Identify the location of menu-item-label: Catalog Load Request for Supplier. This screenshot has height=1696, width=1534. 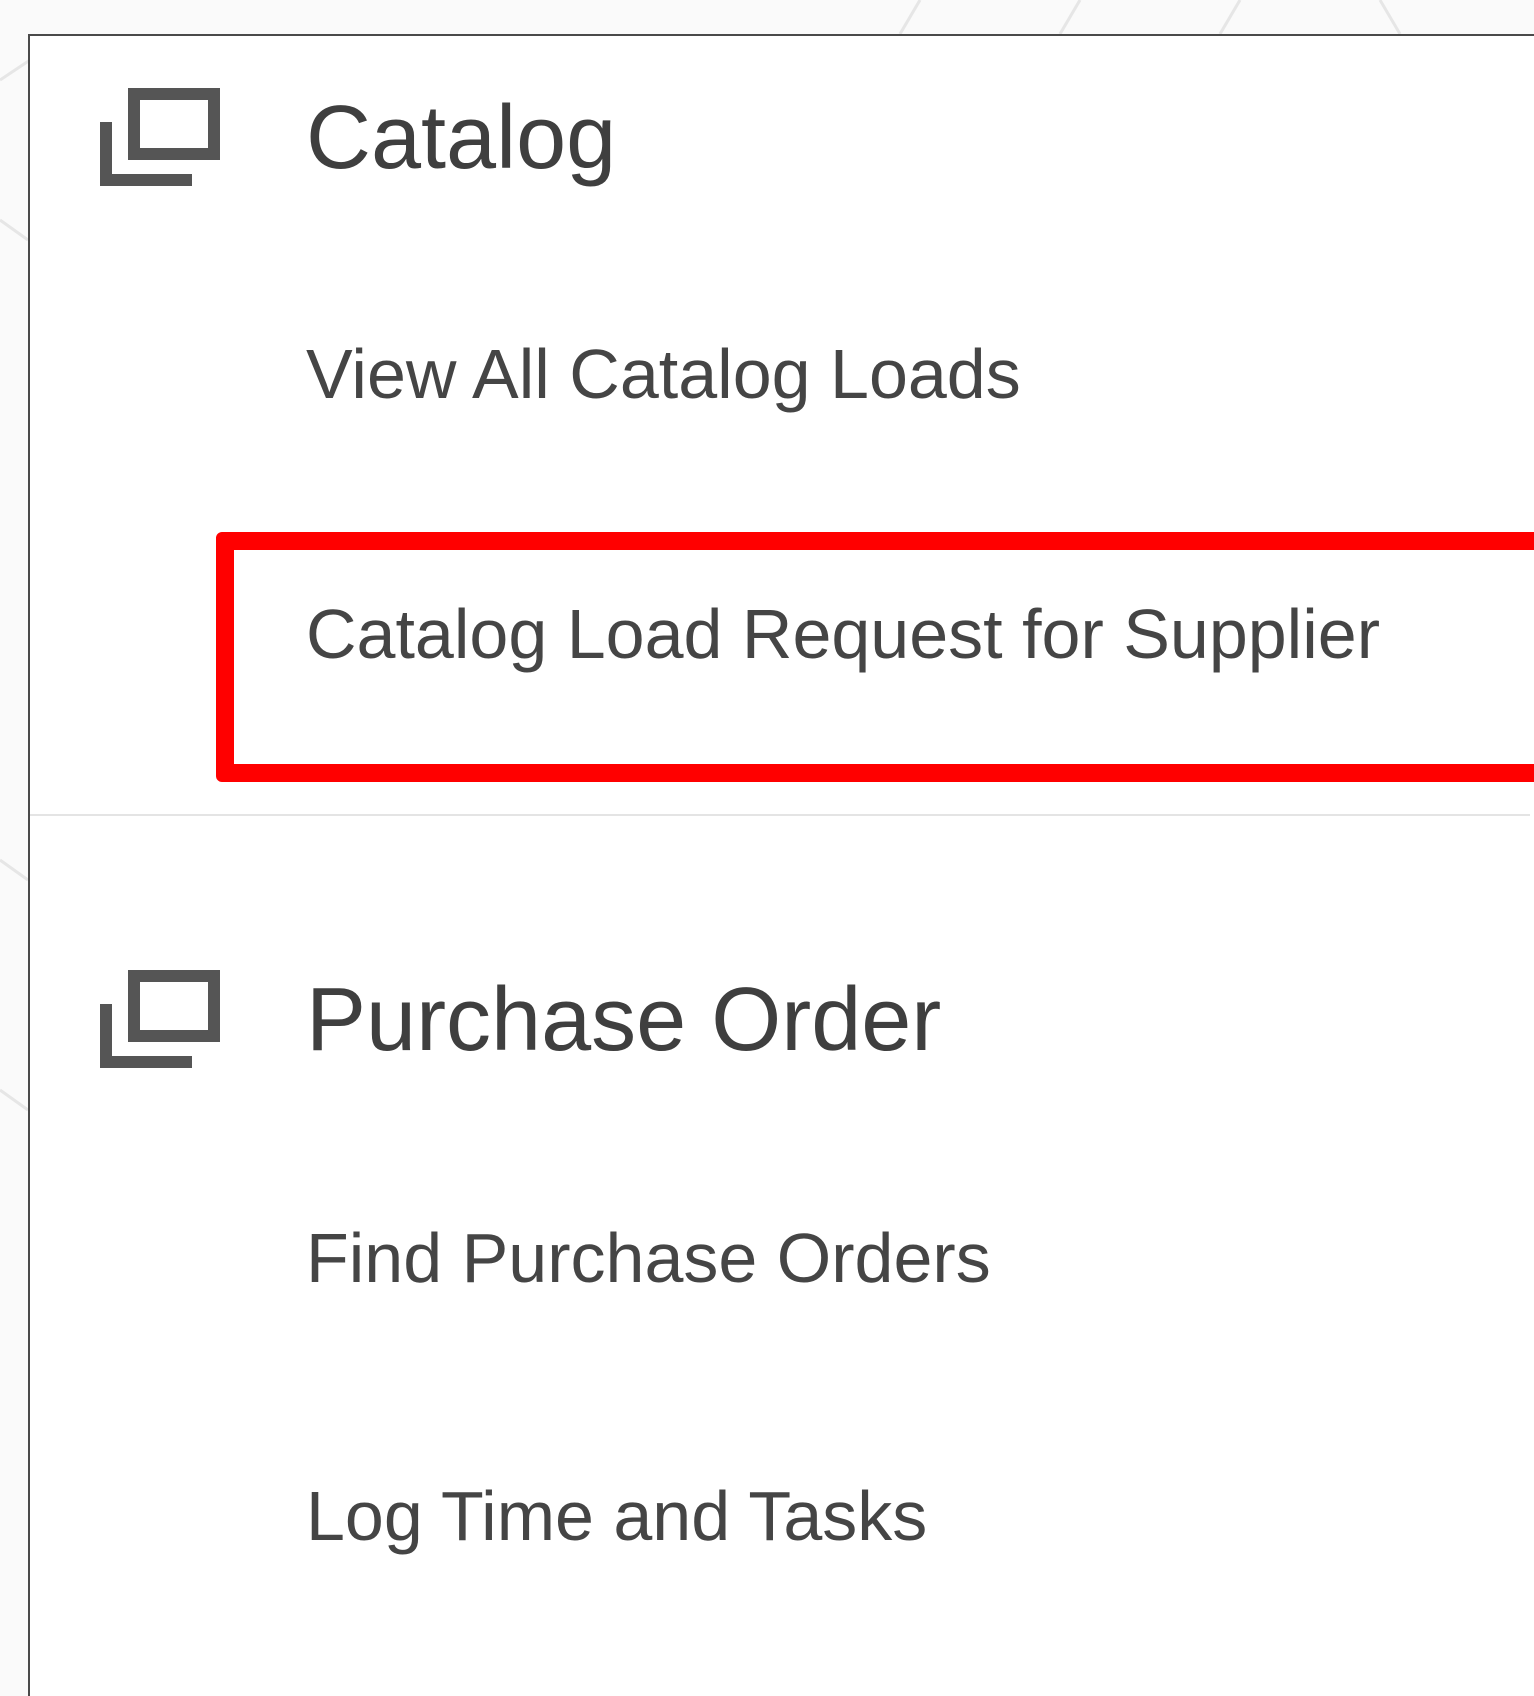
(843, 634).